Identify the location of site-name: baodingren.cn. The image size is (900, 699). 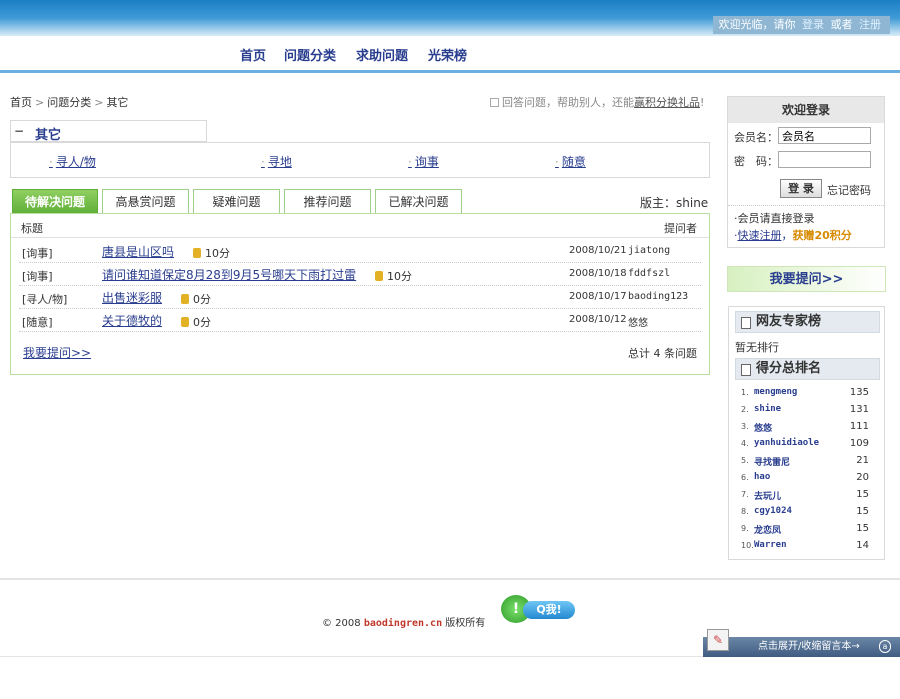
(403, 623).